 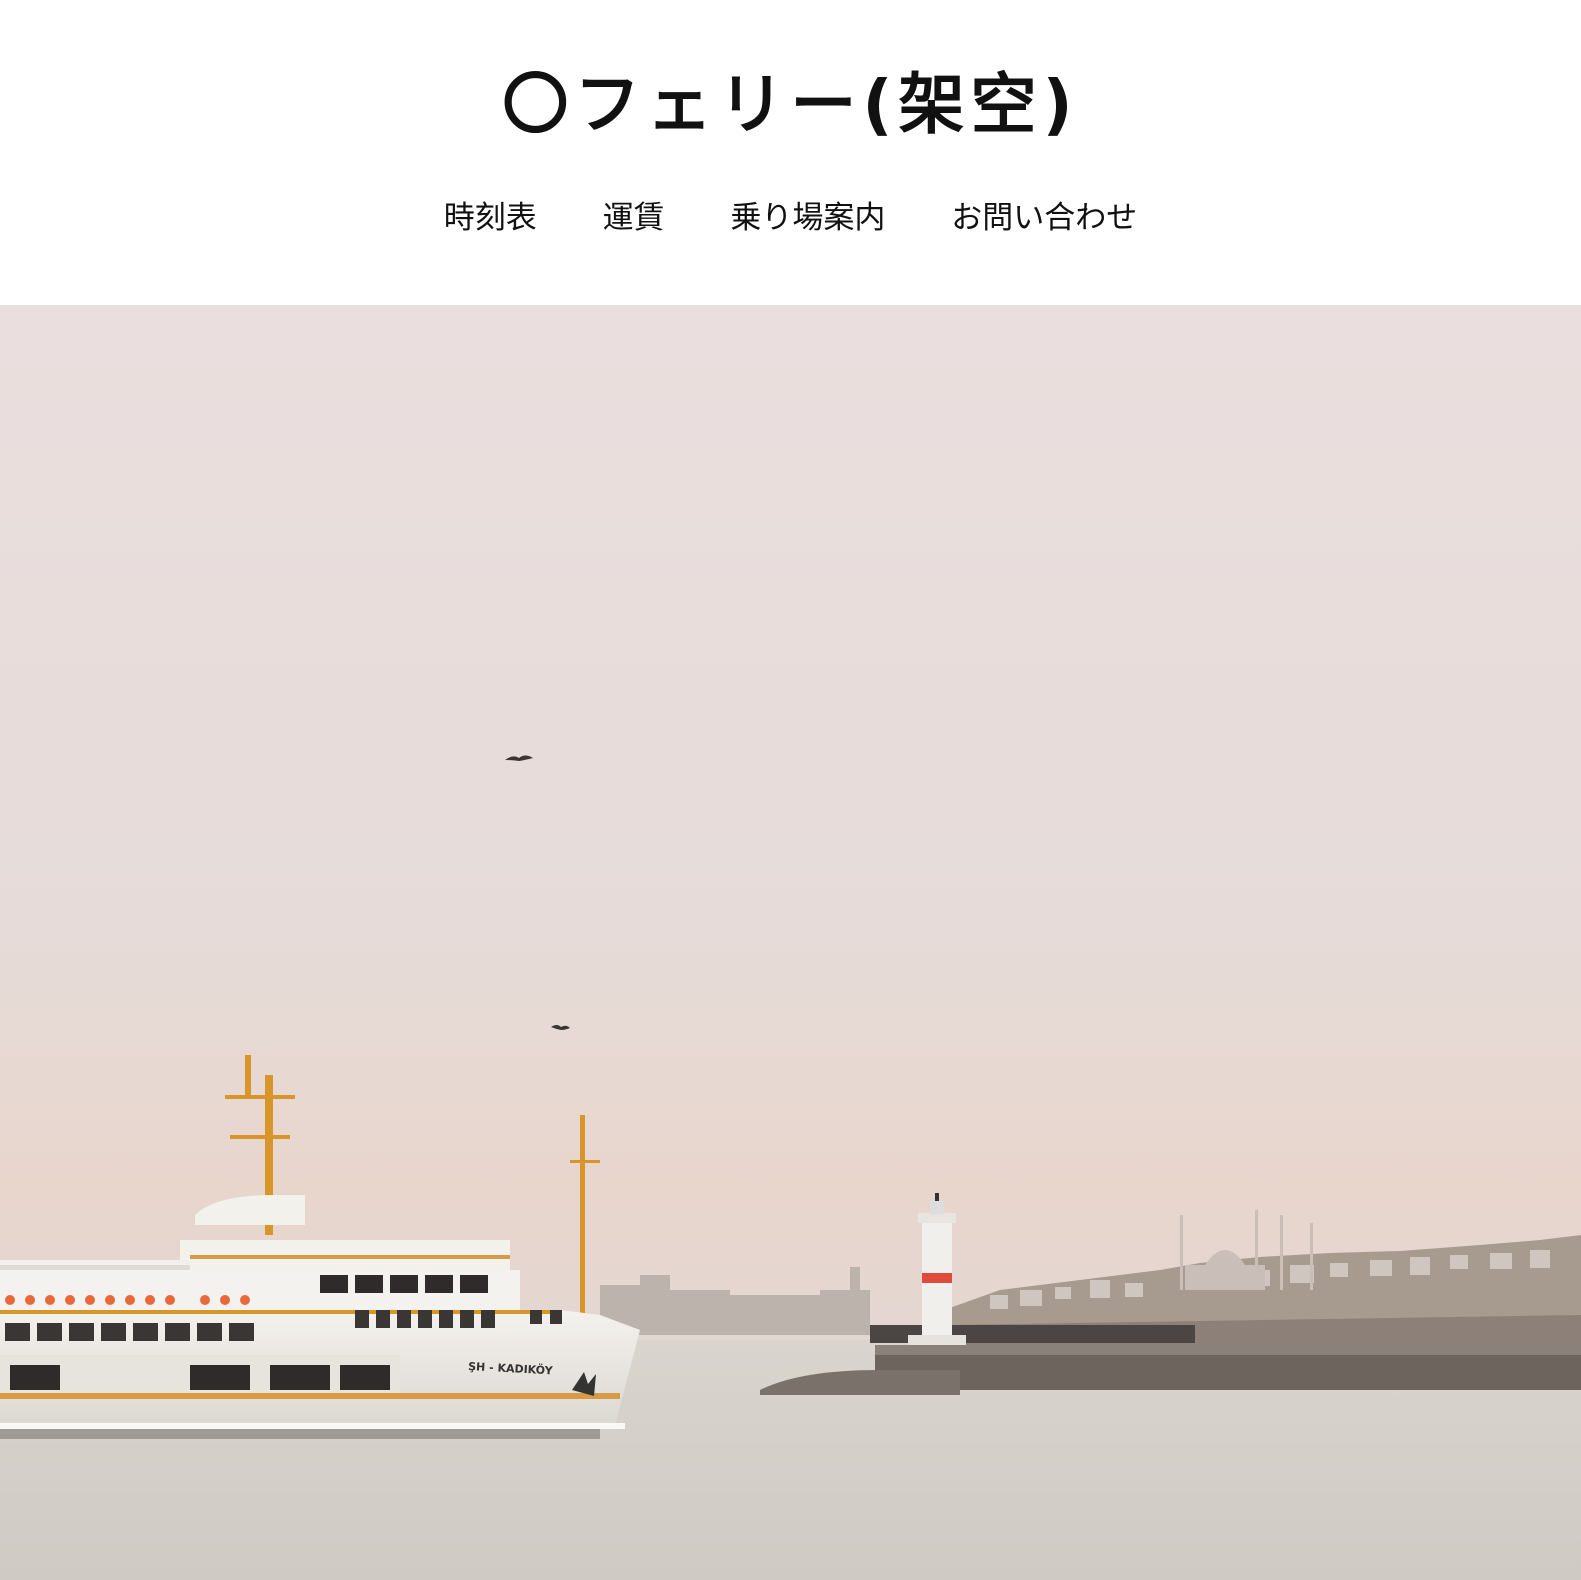 What do you see at coordinates (634, 218) in the screenshot?
I see `nav-item-fare: 運賃` at bounding box center [634, 218].